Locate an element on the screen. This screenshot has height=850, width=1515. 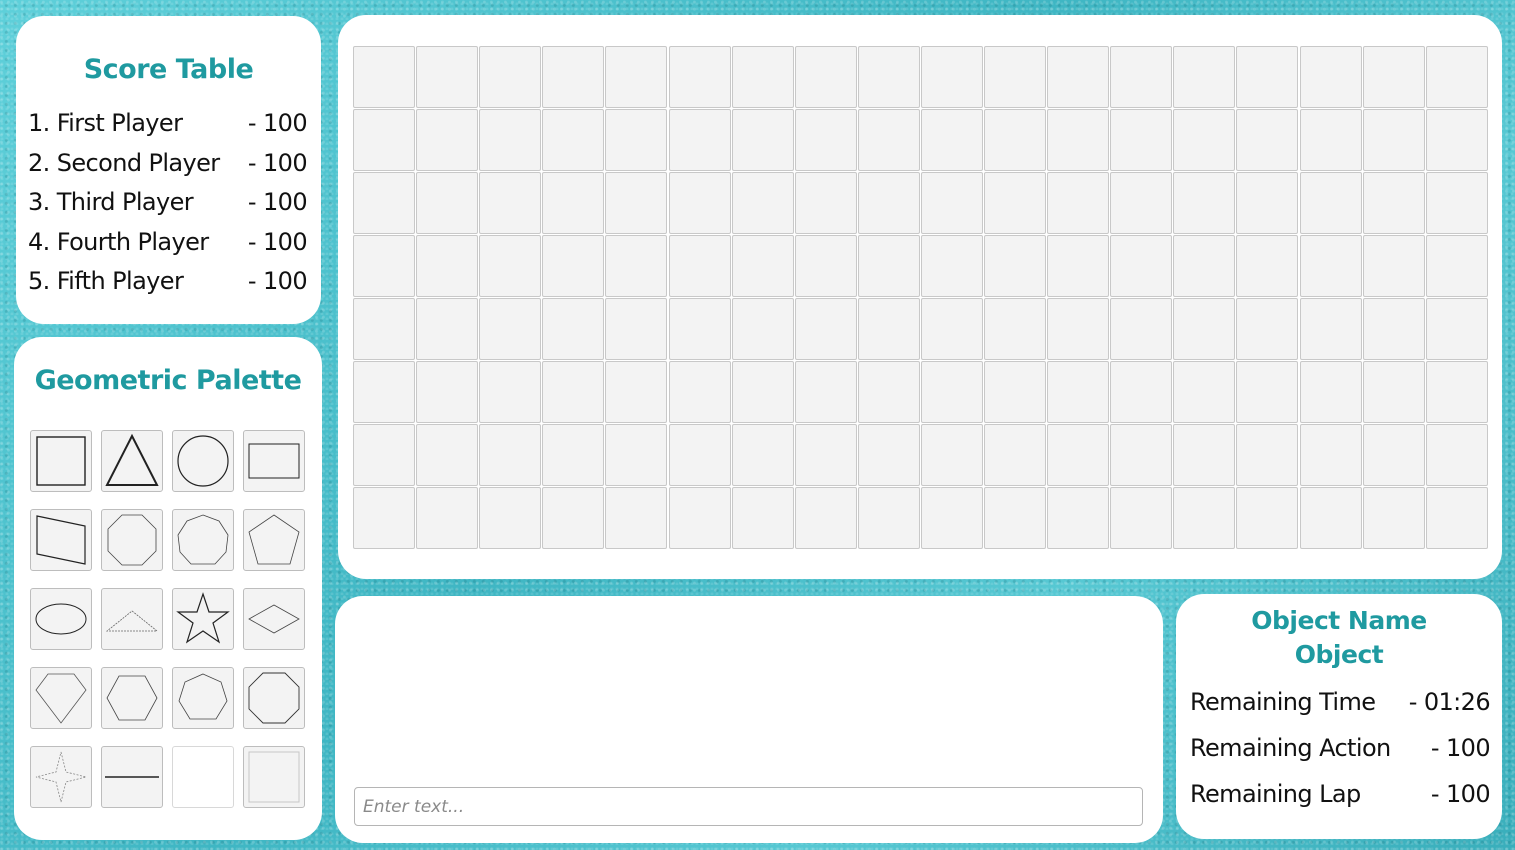
palette-tile-octagon is located at coordinates (132, 540).